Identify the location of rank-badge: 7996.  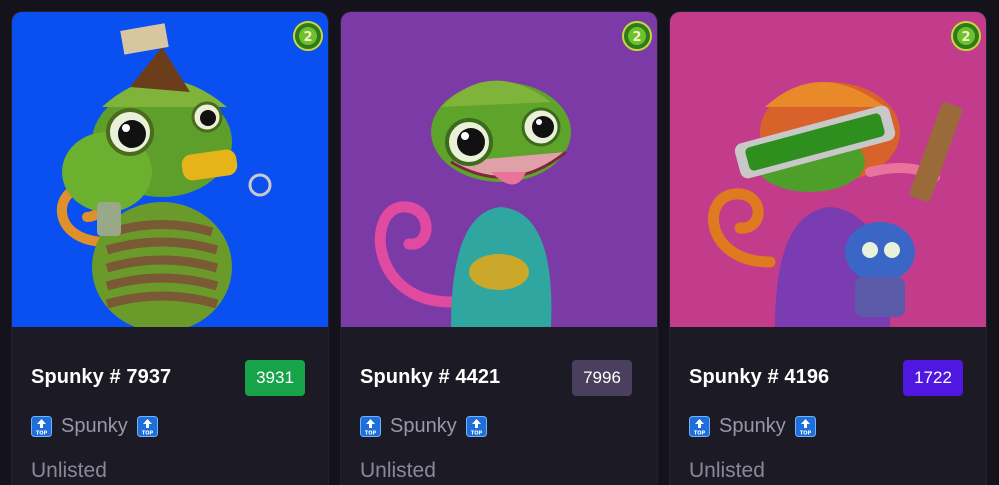
(602, 378).